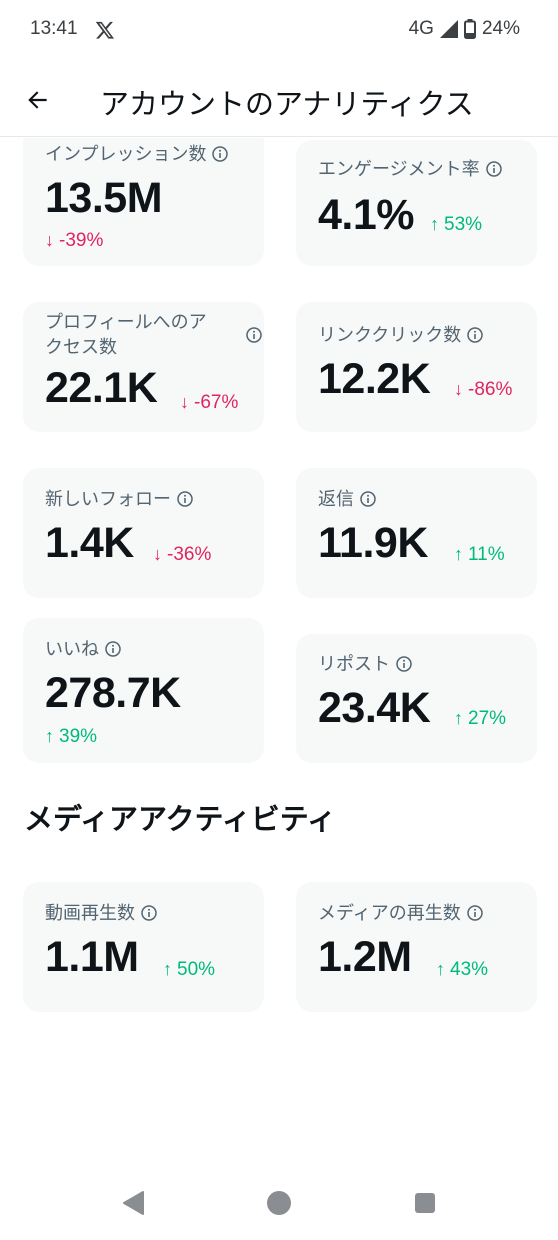 The image size is (558, 1240). I want to click on page-title: アカウントのアナリティクス, so click(287, 104).